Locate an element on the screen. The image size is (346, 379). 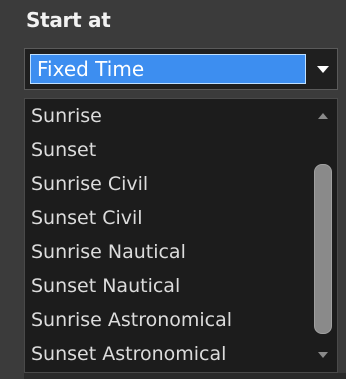
option-sunrise-nautical: Sunrise Nautical is located at coordinates (165, 252).